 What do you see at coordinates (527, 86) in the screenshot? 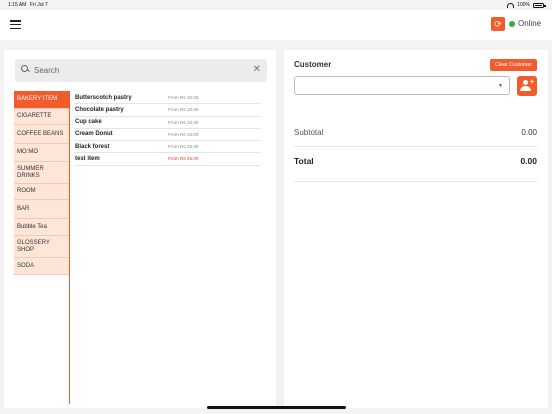
I see `add-customer-button: +` at bounding box center [527, 86].